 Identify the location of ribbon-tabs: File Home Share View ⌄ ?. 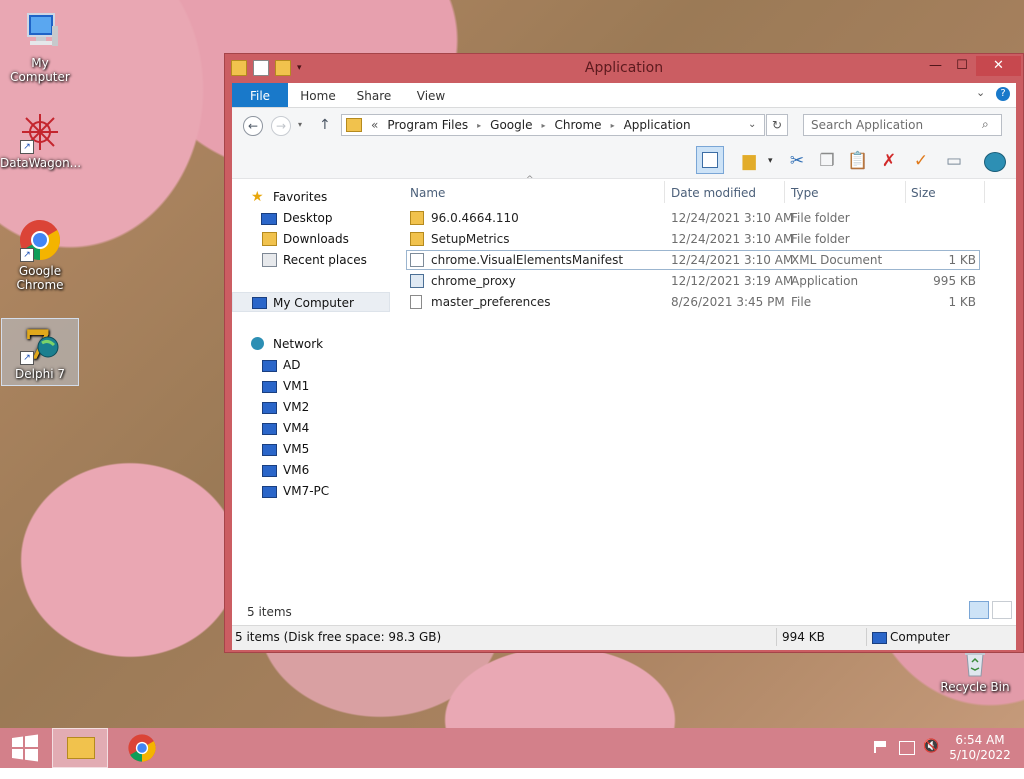
(624, 95).